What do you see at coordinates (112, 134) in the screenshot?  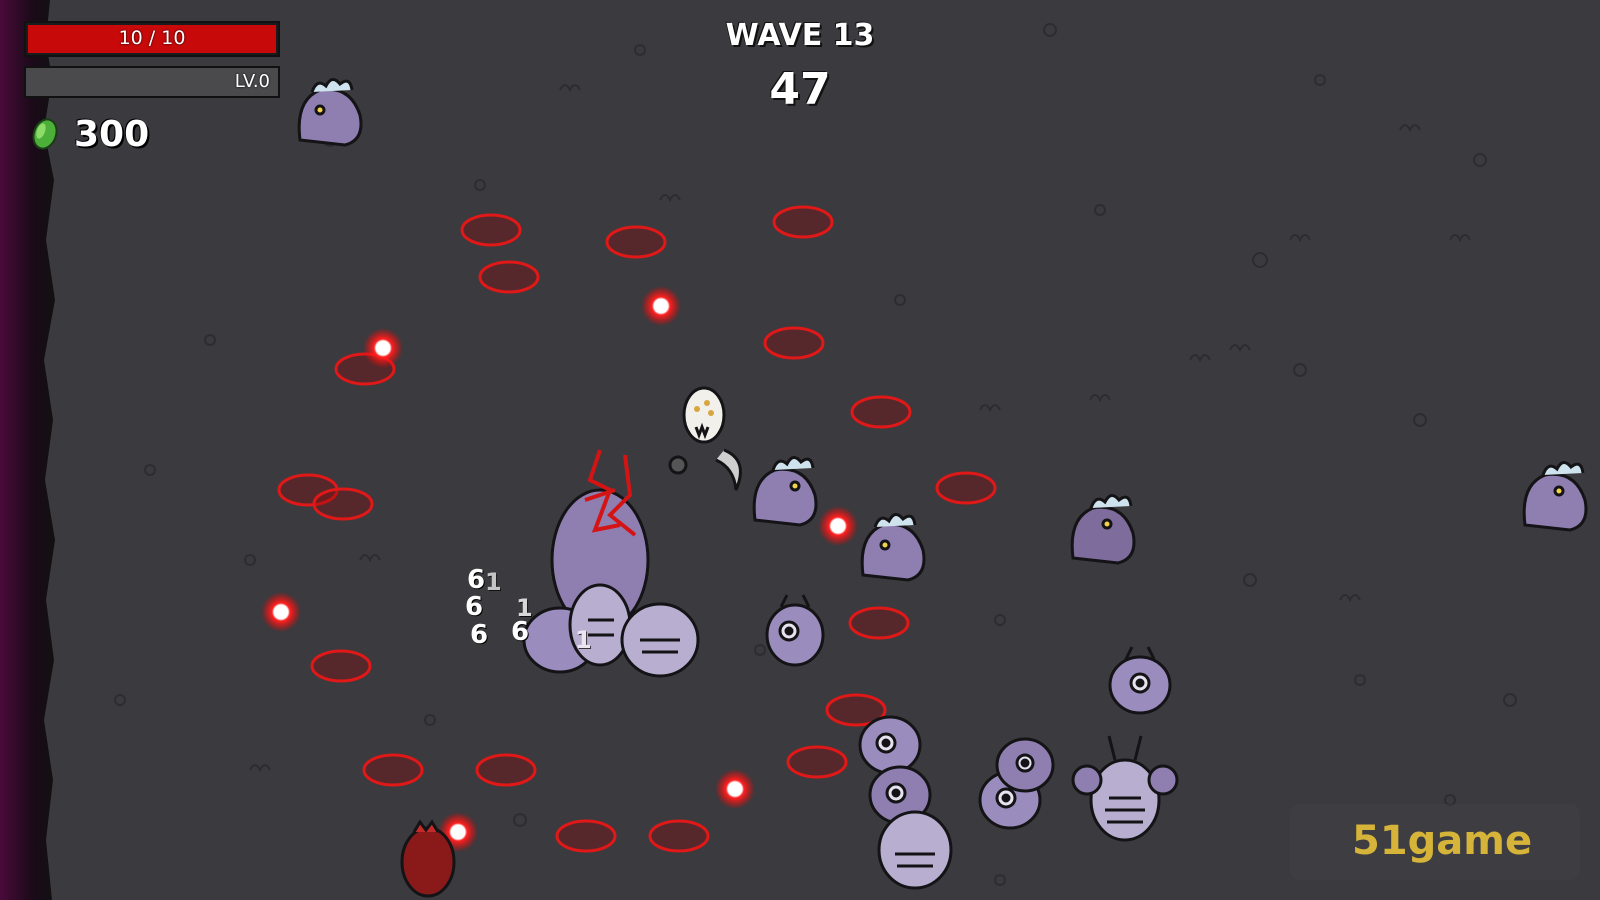 I see `materials-value: 300` at bounding box center [112, 134].